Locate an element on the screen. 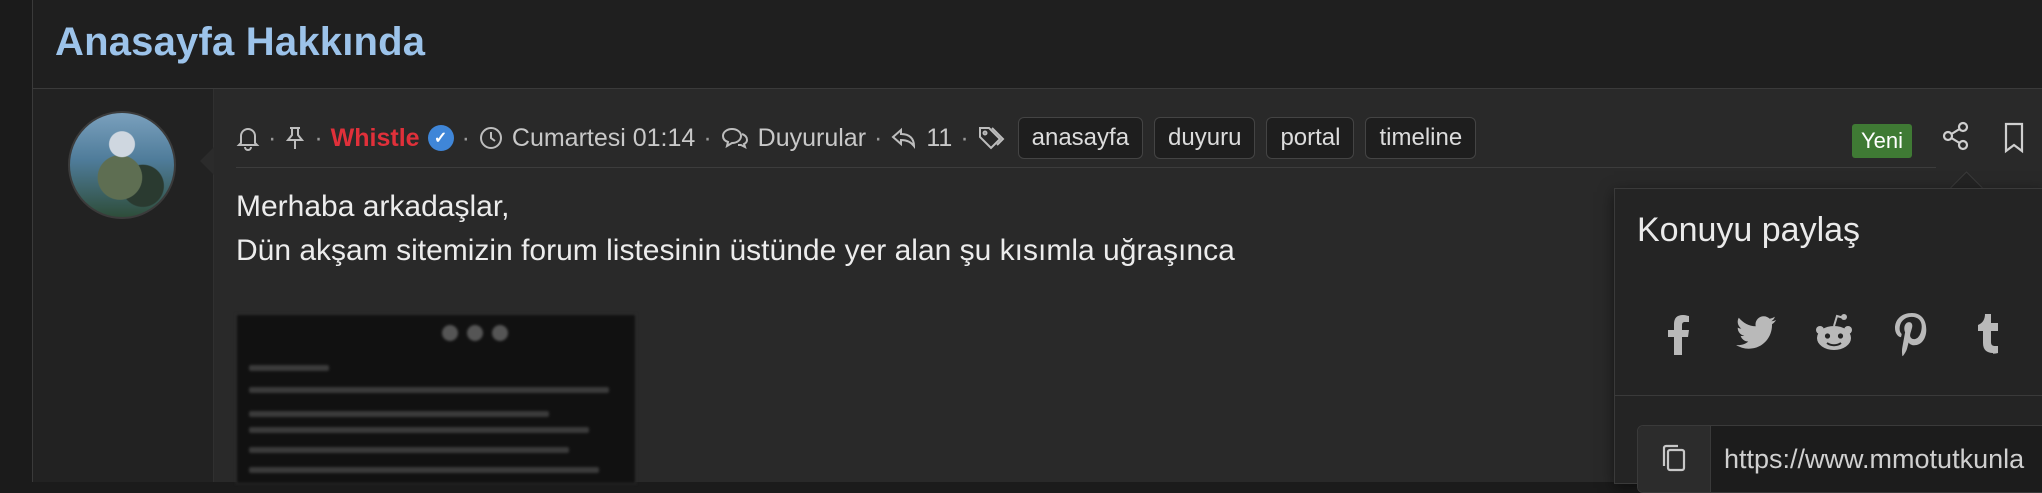 Image resolution: width=2042 pixels, height=493 pixels. clock-icon is located at coordinates (491, 138).